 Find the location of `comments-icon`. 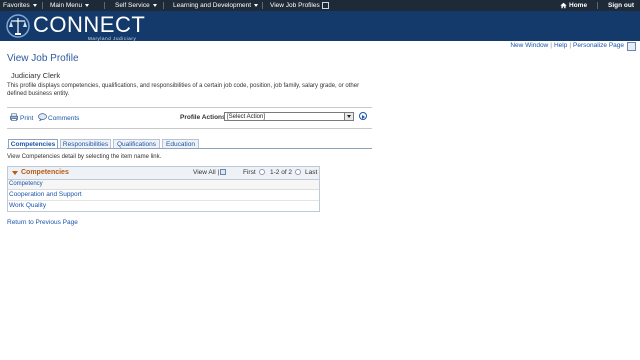

comments-icon is located at coordinates (42, 117).